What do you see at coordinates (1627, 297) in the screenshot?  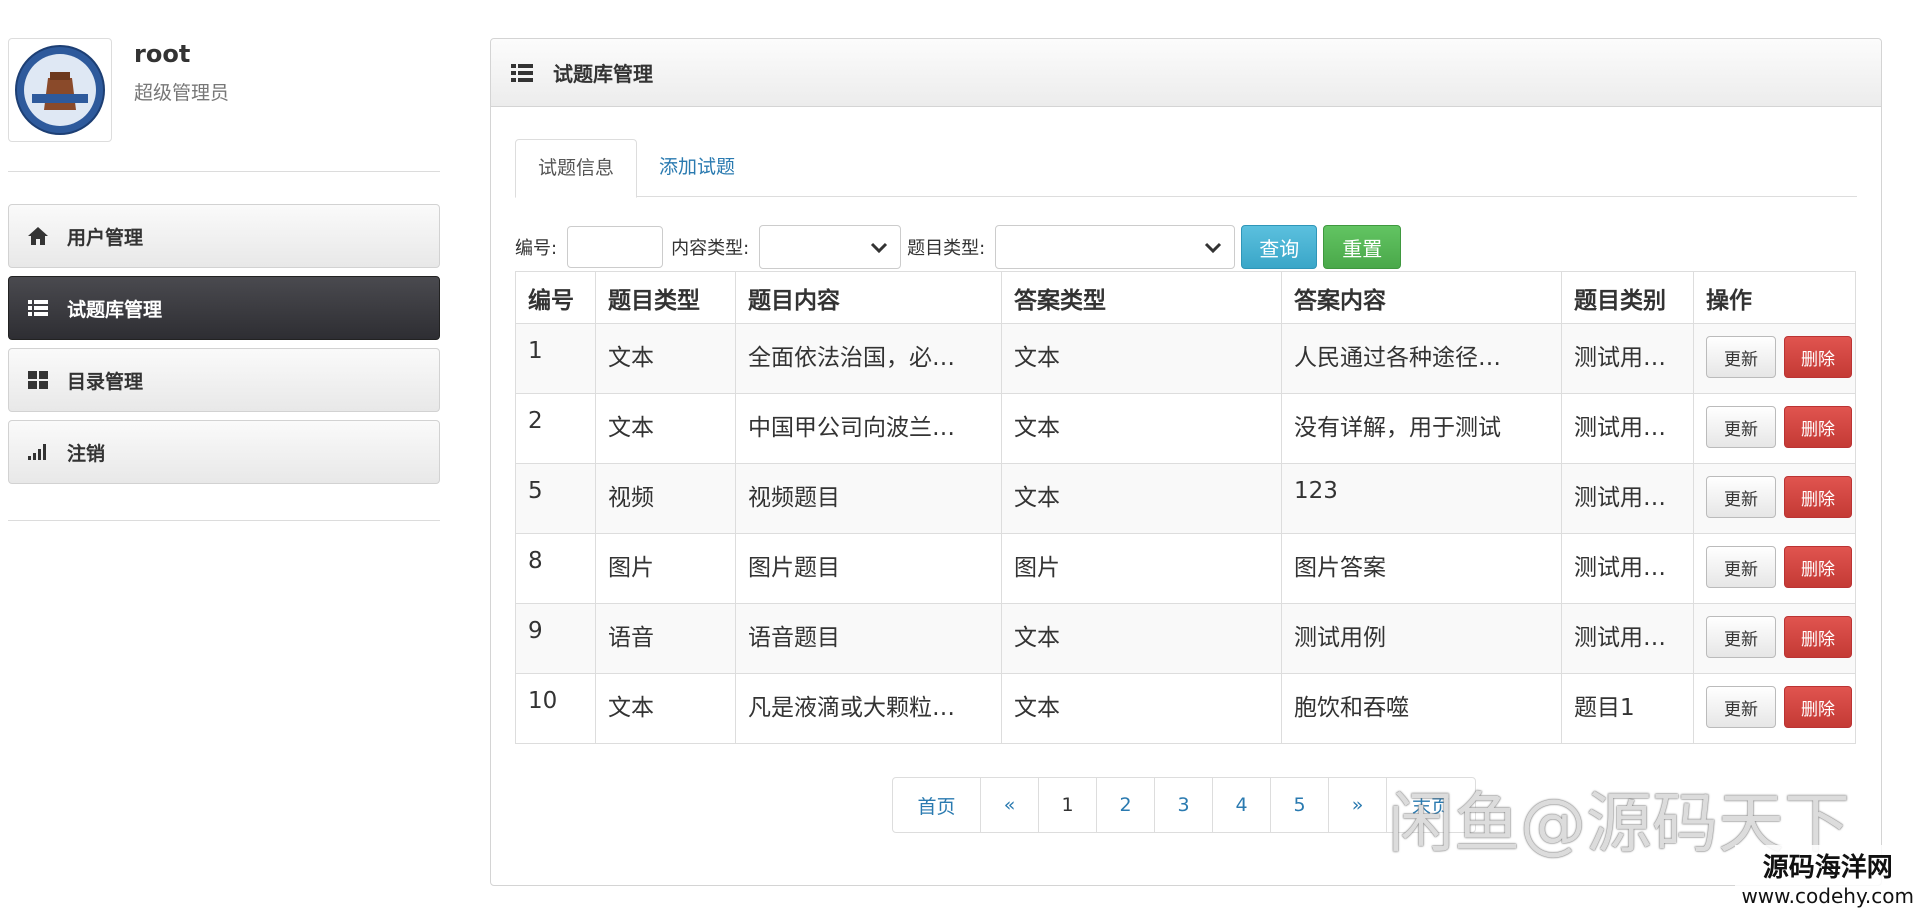 I see `column-header: 题目类别` at bounding box center [1627, 297].